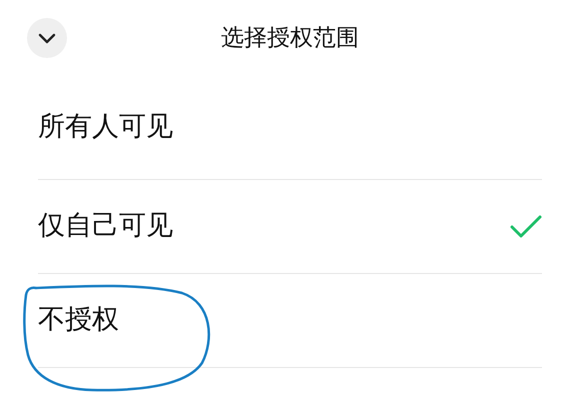 The height and width of the screenshot is (416, 580). I want to click on page-title: 选择授权范围, so click(290, 38).